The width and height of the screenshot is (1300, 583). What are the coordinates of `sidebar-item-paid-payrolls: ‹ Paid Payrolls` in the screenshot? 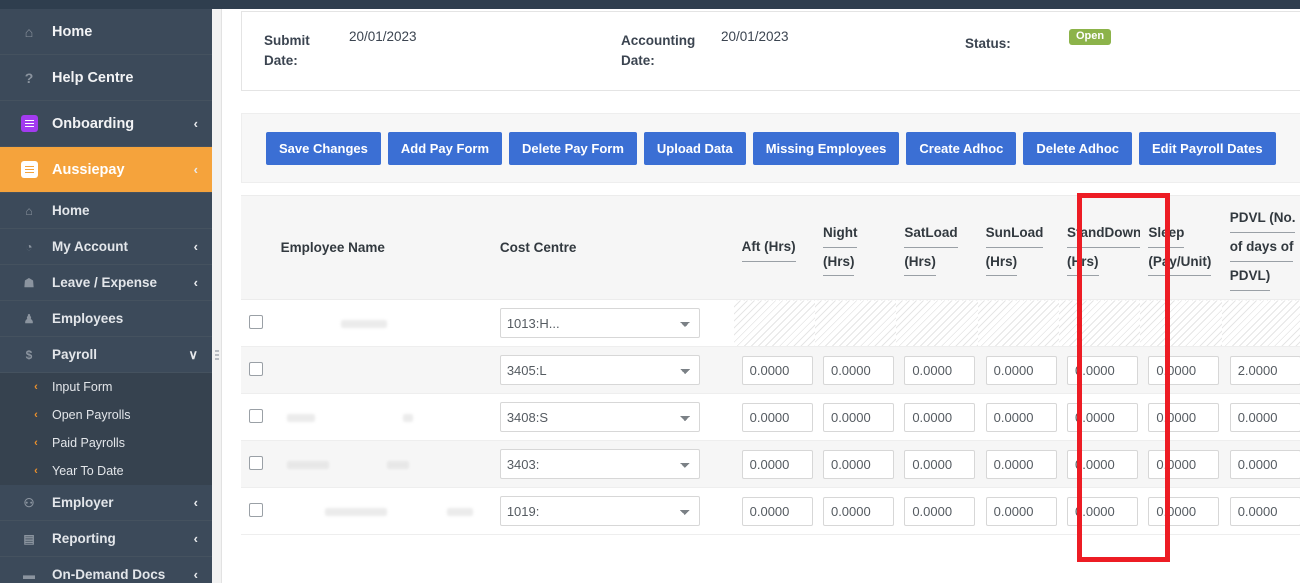 It's located at (106, 443).